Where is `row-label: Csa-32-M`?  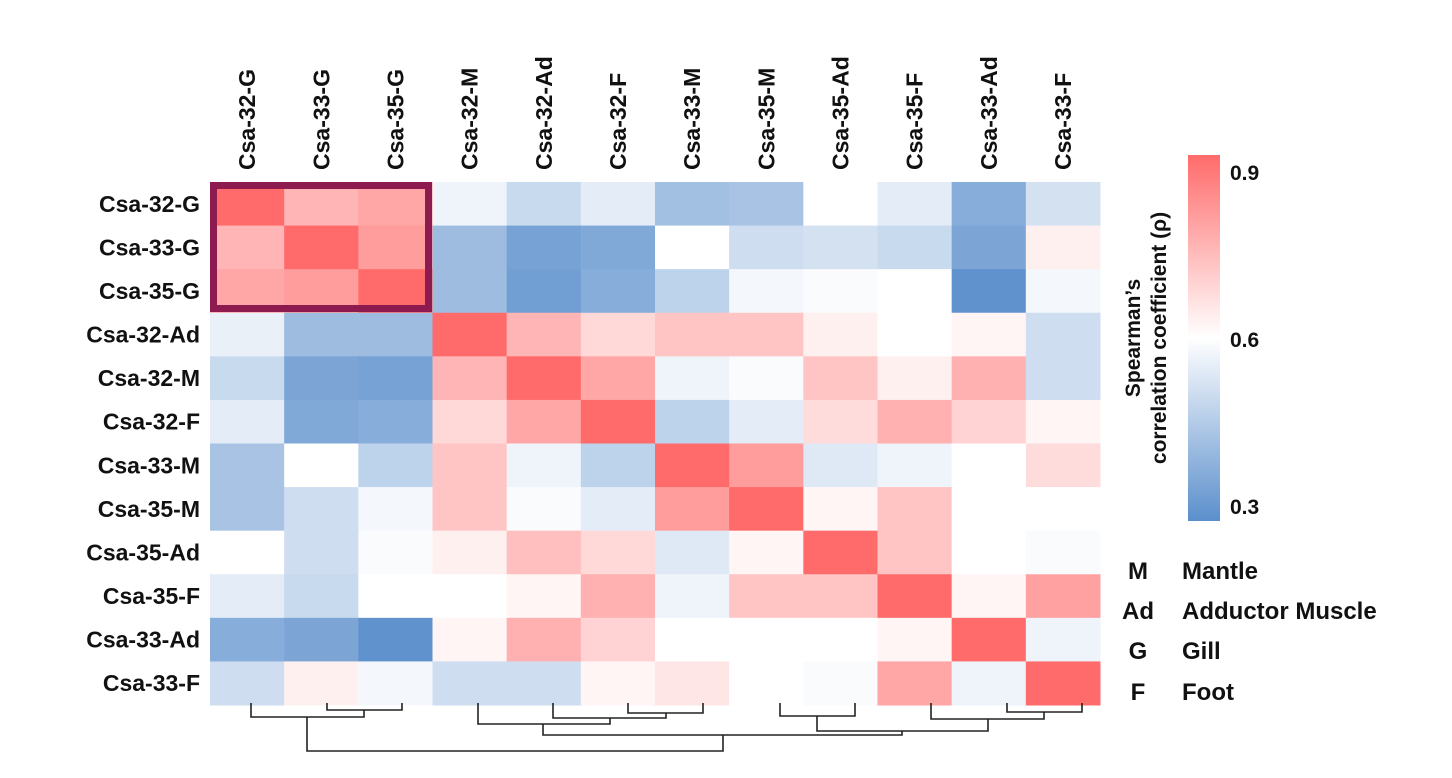 row-label: Csa-32-M is located at coordinates (149, 378).